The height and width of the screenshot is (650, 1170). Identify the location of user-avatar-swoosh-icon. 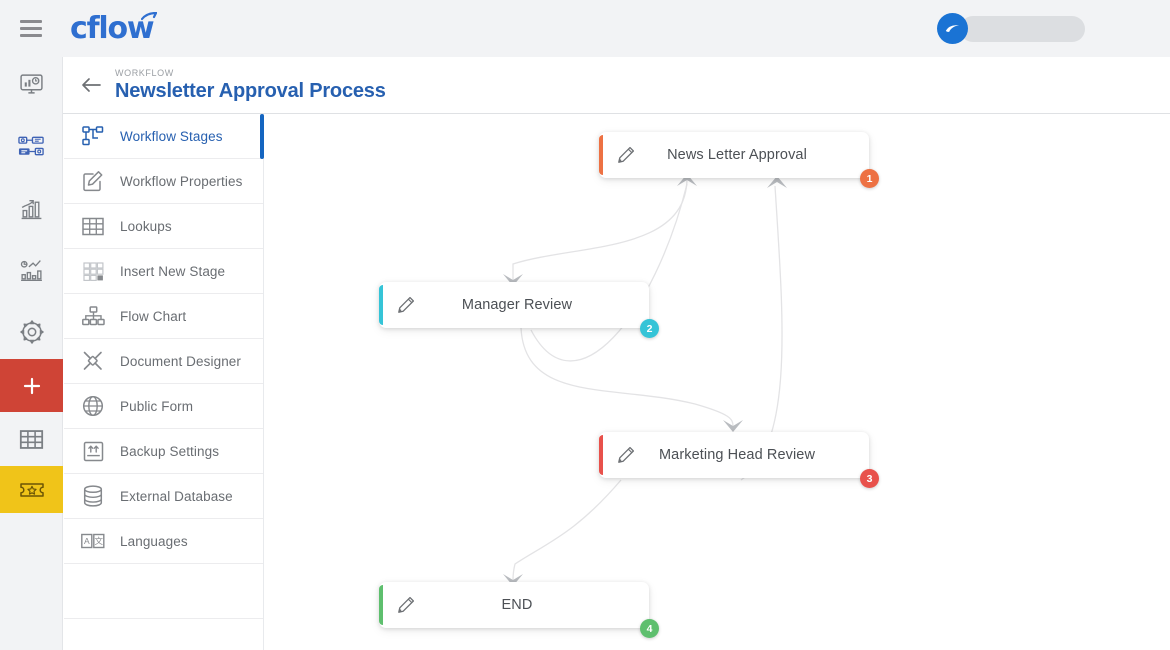
(952, 28).